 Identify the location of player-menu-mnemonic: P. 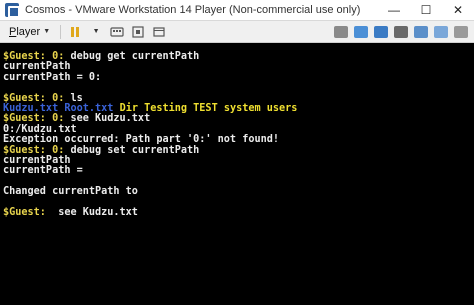
(13, 31).